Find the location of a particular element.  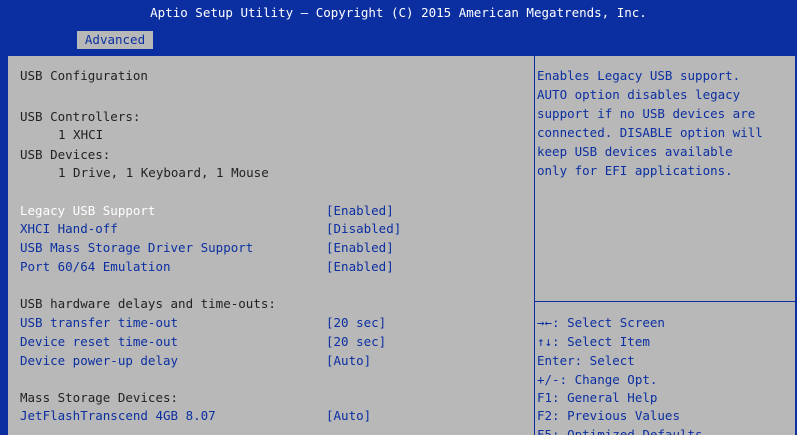

help-divider is located at coordinates (665, 301).